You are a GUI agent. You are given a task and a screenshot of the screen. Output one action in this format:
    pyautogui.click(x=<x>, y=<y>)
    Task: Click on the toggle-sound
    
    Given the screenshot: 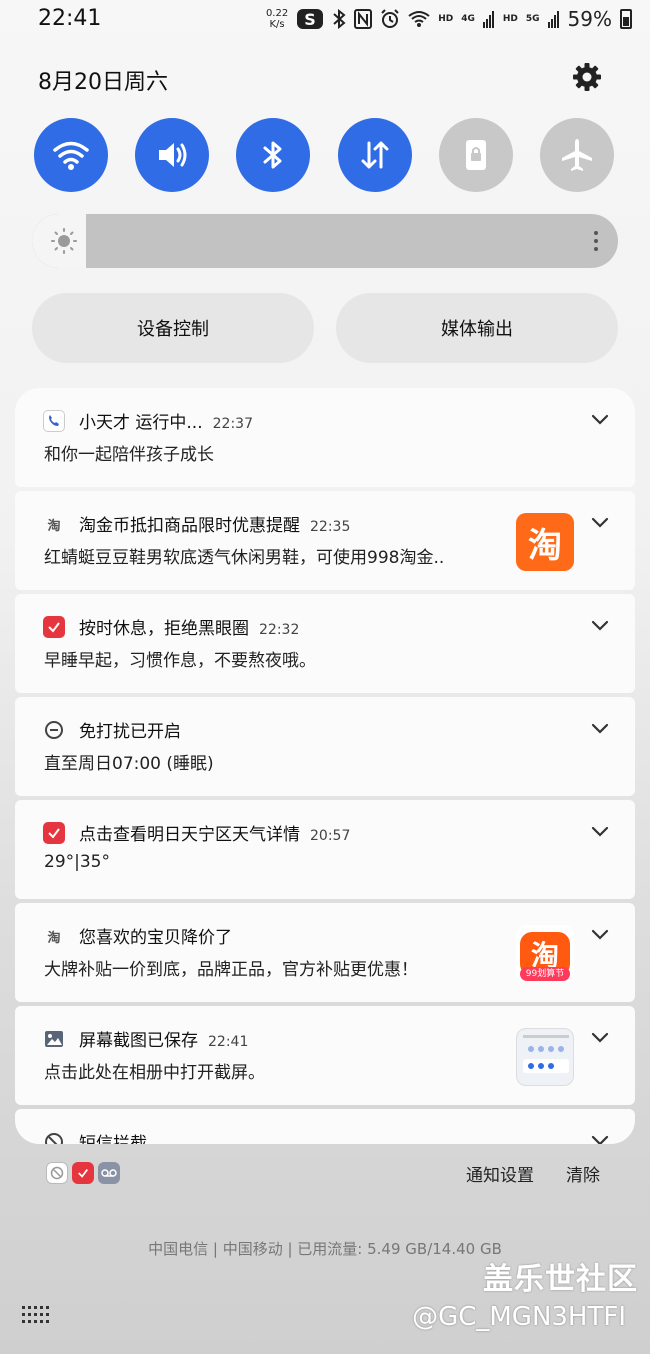 What is the action you would take?
    pyautogui.click(x=172, y=155)
    